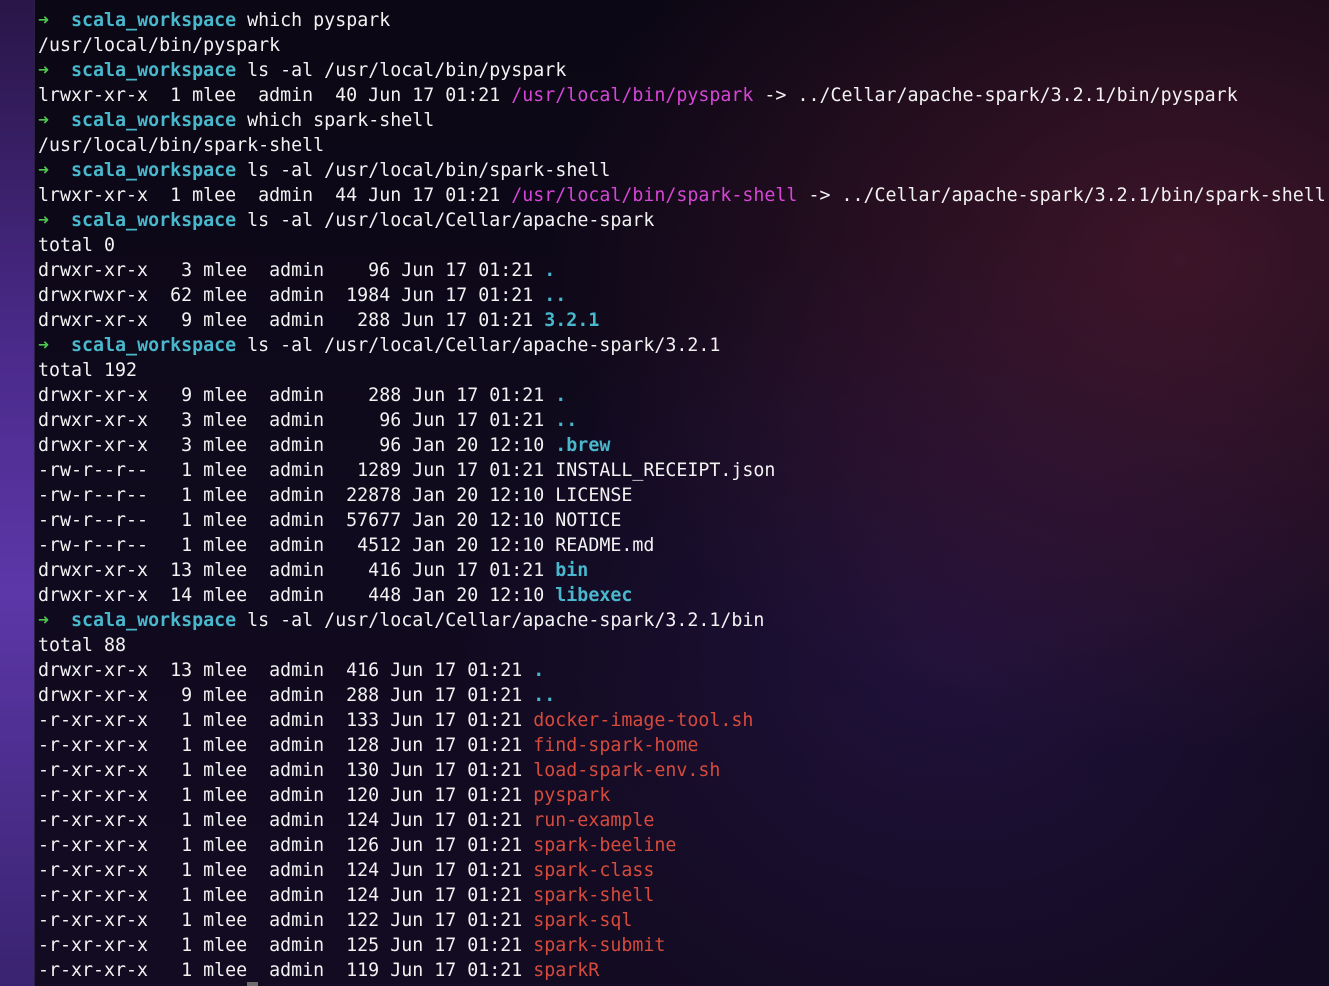 Image resolution: width=1329 pixels, height=986 pixels. Describe the element at coordinates (159, 45) in the screenshot. I see `output-text: /usr/local/bin/pyspark` at that location.